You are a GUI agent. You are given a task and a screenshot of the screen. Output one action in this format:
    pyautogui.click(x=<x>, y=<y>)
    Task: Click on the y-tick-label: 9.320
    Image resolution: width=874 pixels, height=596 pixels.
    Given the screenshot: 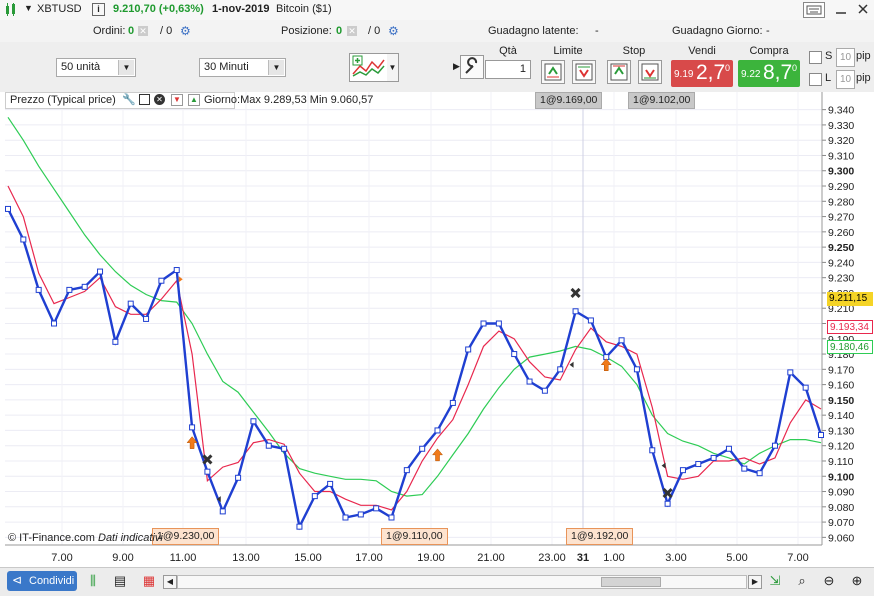 What is the action you would take?
    pyautogui.click(x=841, y=141)
    